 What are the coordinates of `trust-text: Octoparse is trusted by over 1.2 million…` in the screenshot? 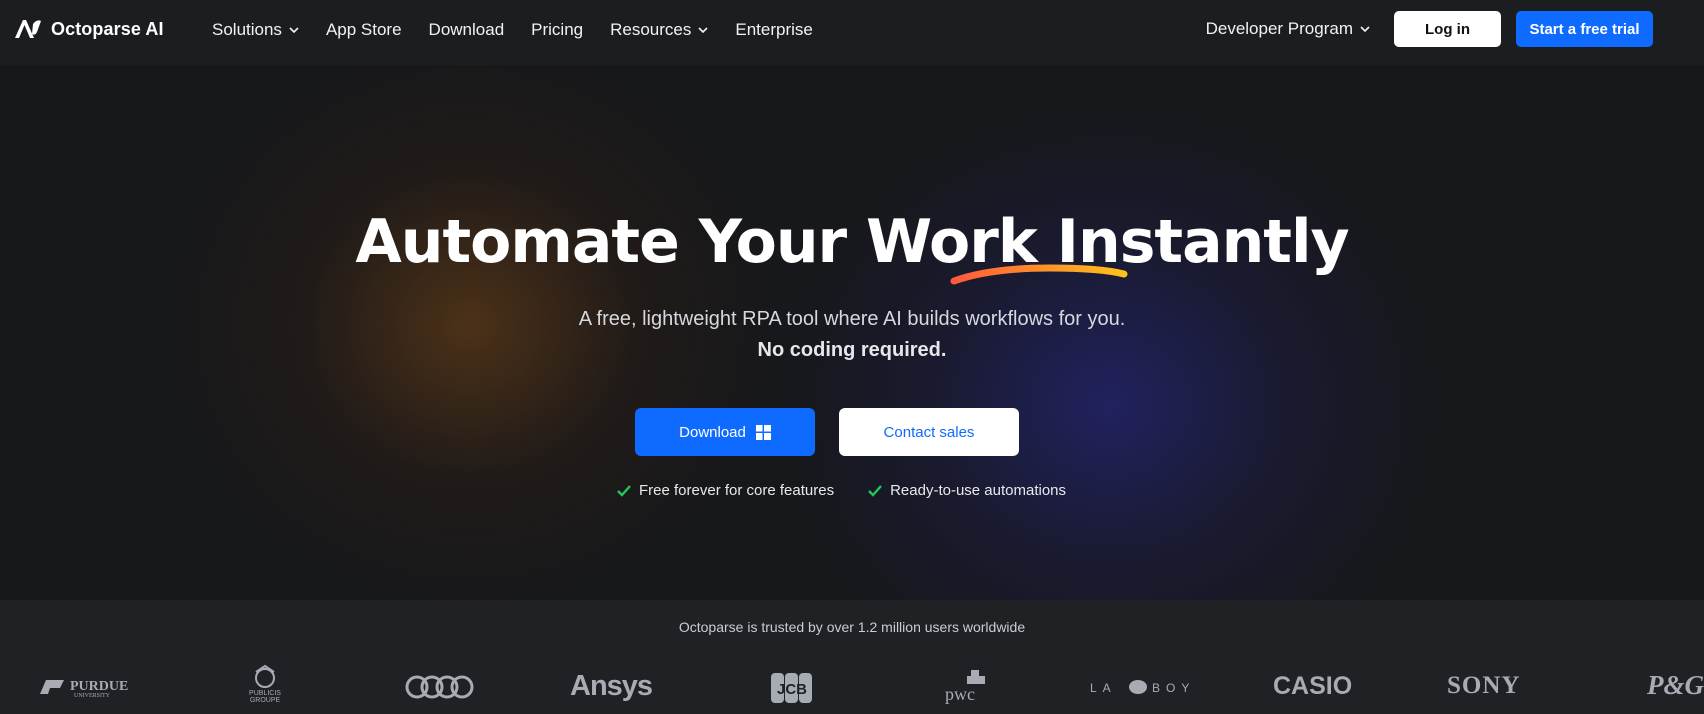 It's located at (852, 627).